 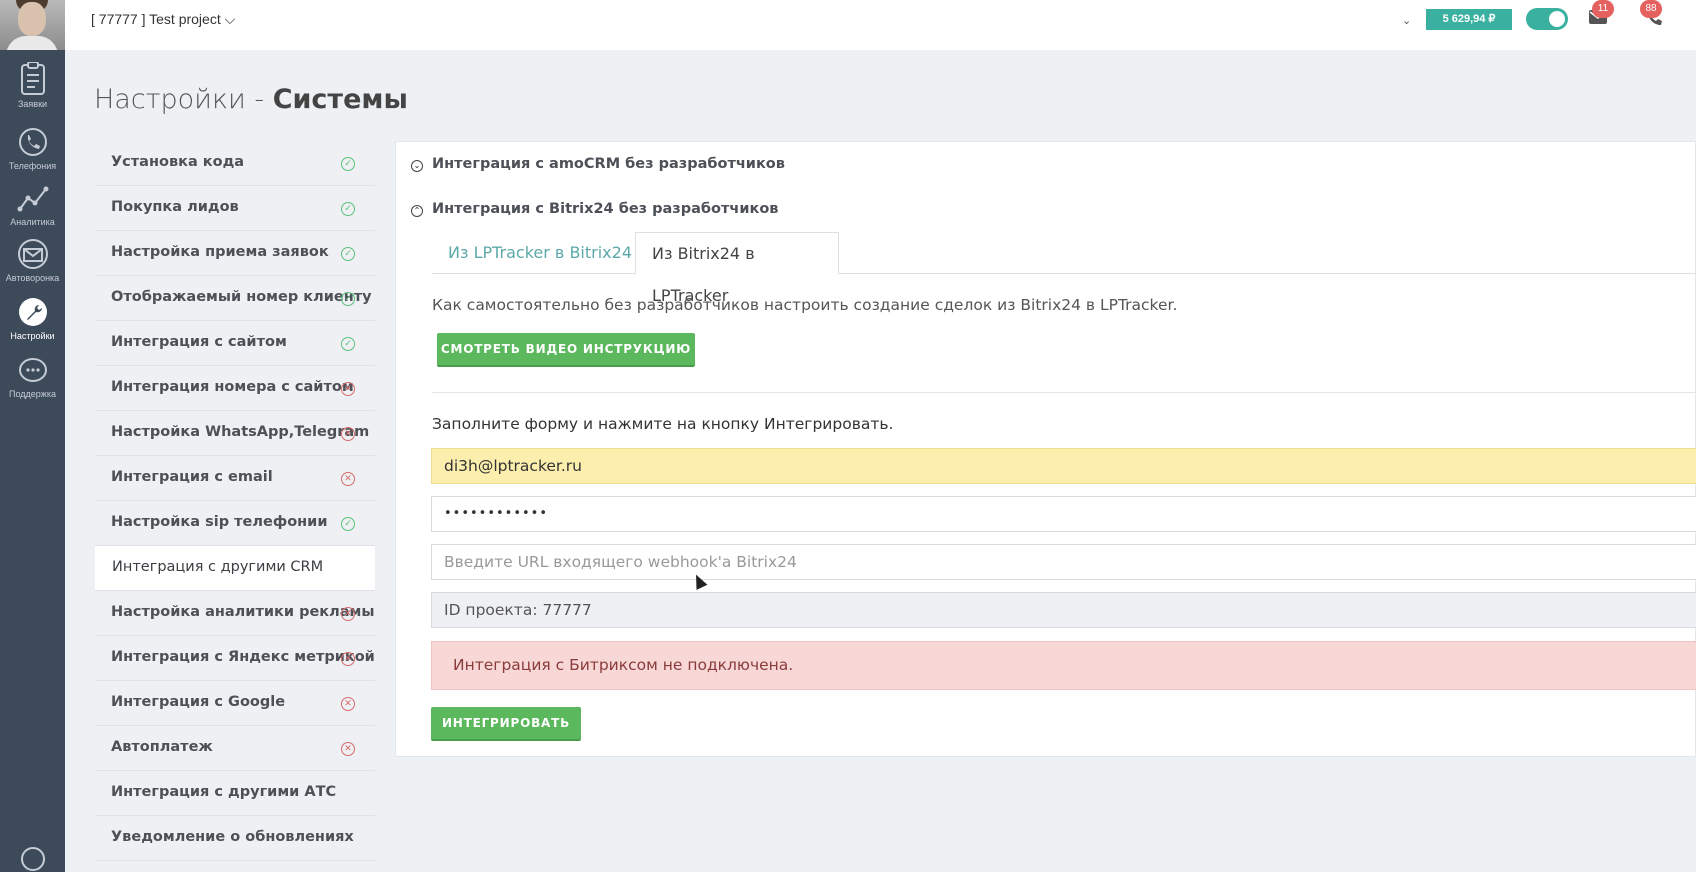 What do you see at coordinates (235, 703) in the screenshot?
I see `menu-item-google: Интеграция с Google ✕` at bounding box center [235, 703].